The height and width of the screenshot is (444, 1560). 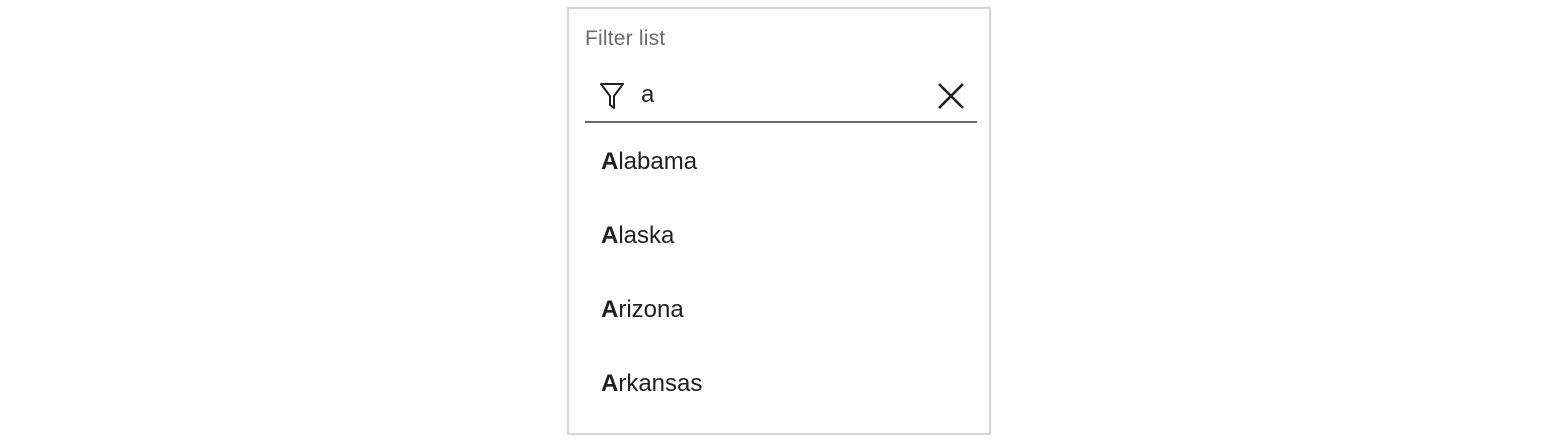 What do you see at coordinates (781, 162) in the screenshot?
I see `list-item-alabama: Alabama` at bounding box center [781, 162].